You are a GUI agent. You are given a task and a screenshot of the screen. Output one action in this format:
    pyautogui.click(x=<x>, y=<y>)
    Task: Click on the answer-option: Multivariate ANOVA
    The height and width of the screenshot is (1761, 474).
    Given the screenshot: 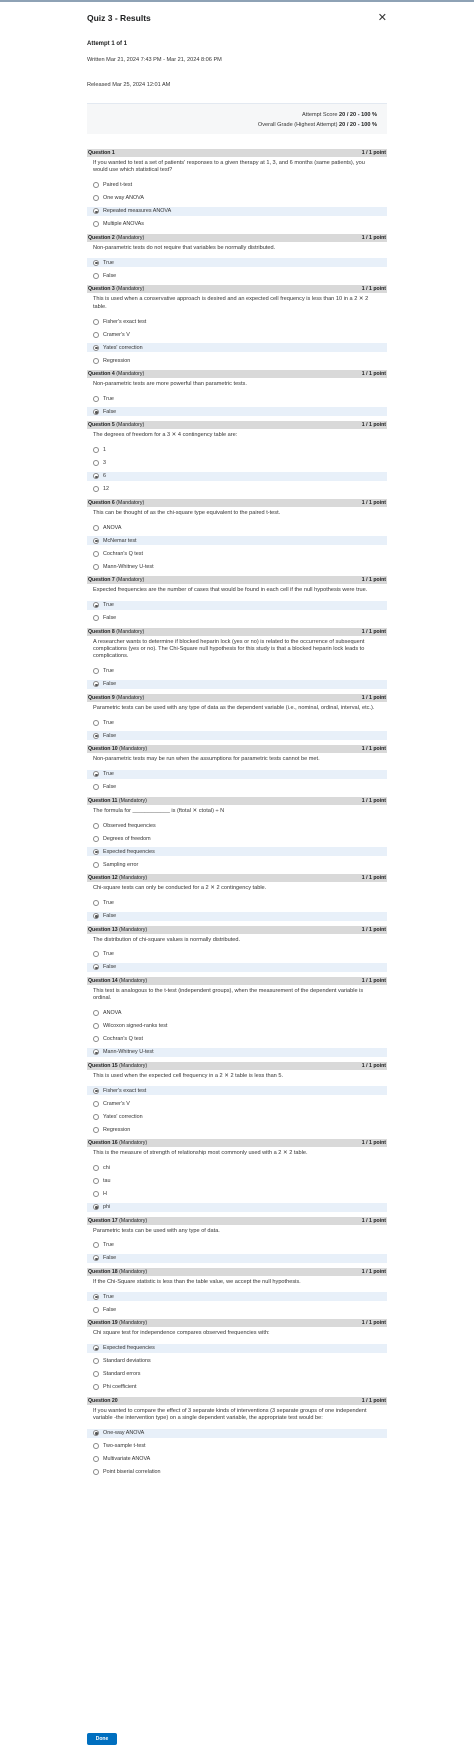 What is the action you would take?
    pyautogui.click(x=237, y=1459)
    